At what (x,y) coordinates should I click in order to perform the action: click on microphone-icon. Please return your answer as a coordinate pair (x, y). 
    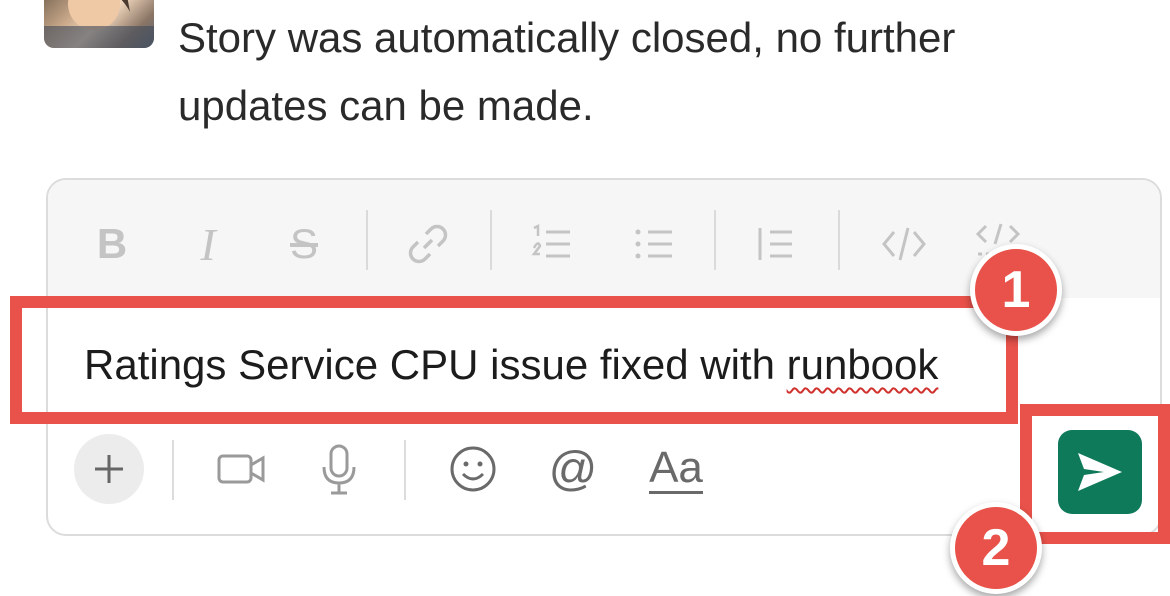
    Looking at the image, I should click on (339, 469).